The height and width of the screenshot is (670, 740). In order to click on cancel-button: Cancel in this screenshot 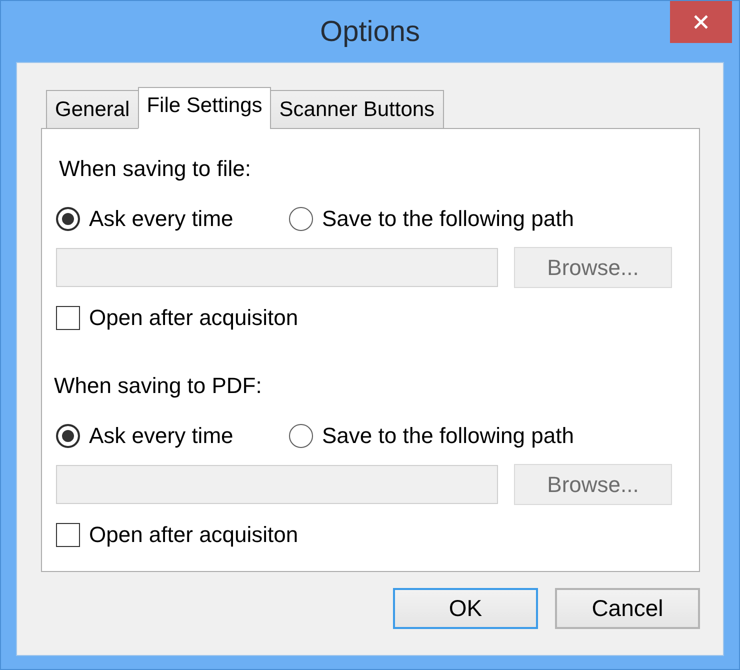, I will do `click(627, 608)`.